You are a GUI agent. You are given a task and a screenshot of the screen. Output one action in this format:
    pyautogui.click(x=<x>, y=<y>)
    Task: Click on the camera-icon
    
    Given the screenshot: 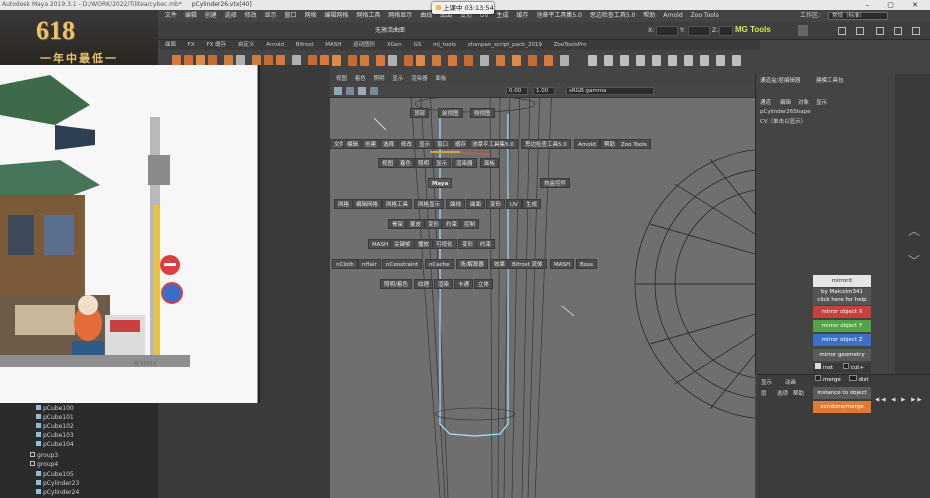 What is the action you would take?
    pyautogui.click(x=338, y=91)
    